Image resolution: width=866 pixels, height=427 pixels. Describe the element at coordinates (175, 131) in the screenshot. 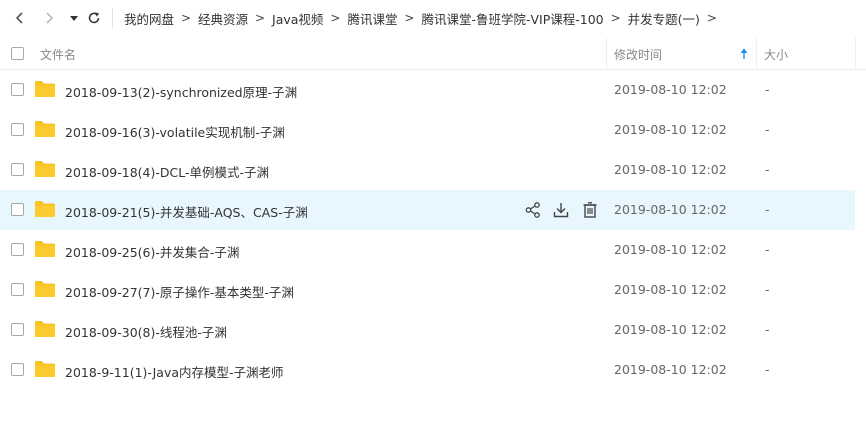

I see `file-name: 2018-09-16(3)-volatile实现机制-子渊` at that location.